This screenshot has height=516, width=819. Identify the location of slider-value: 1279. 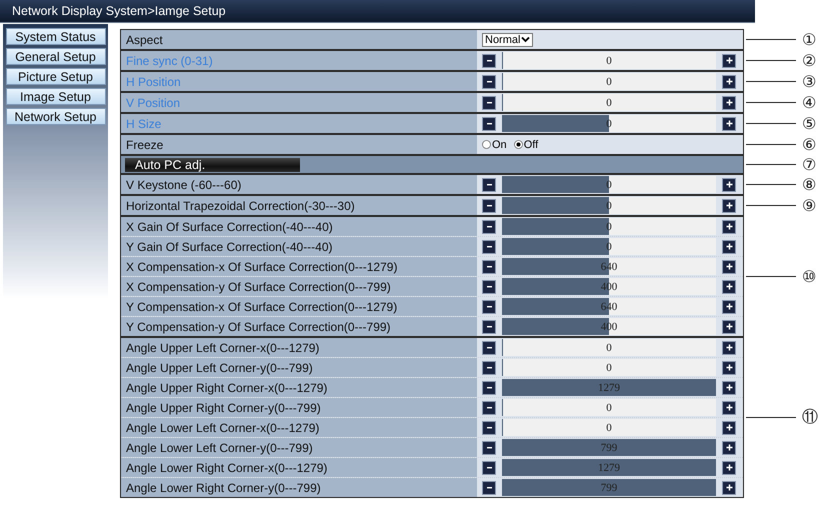
(609, 468).